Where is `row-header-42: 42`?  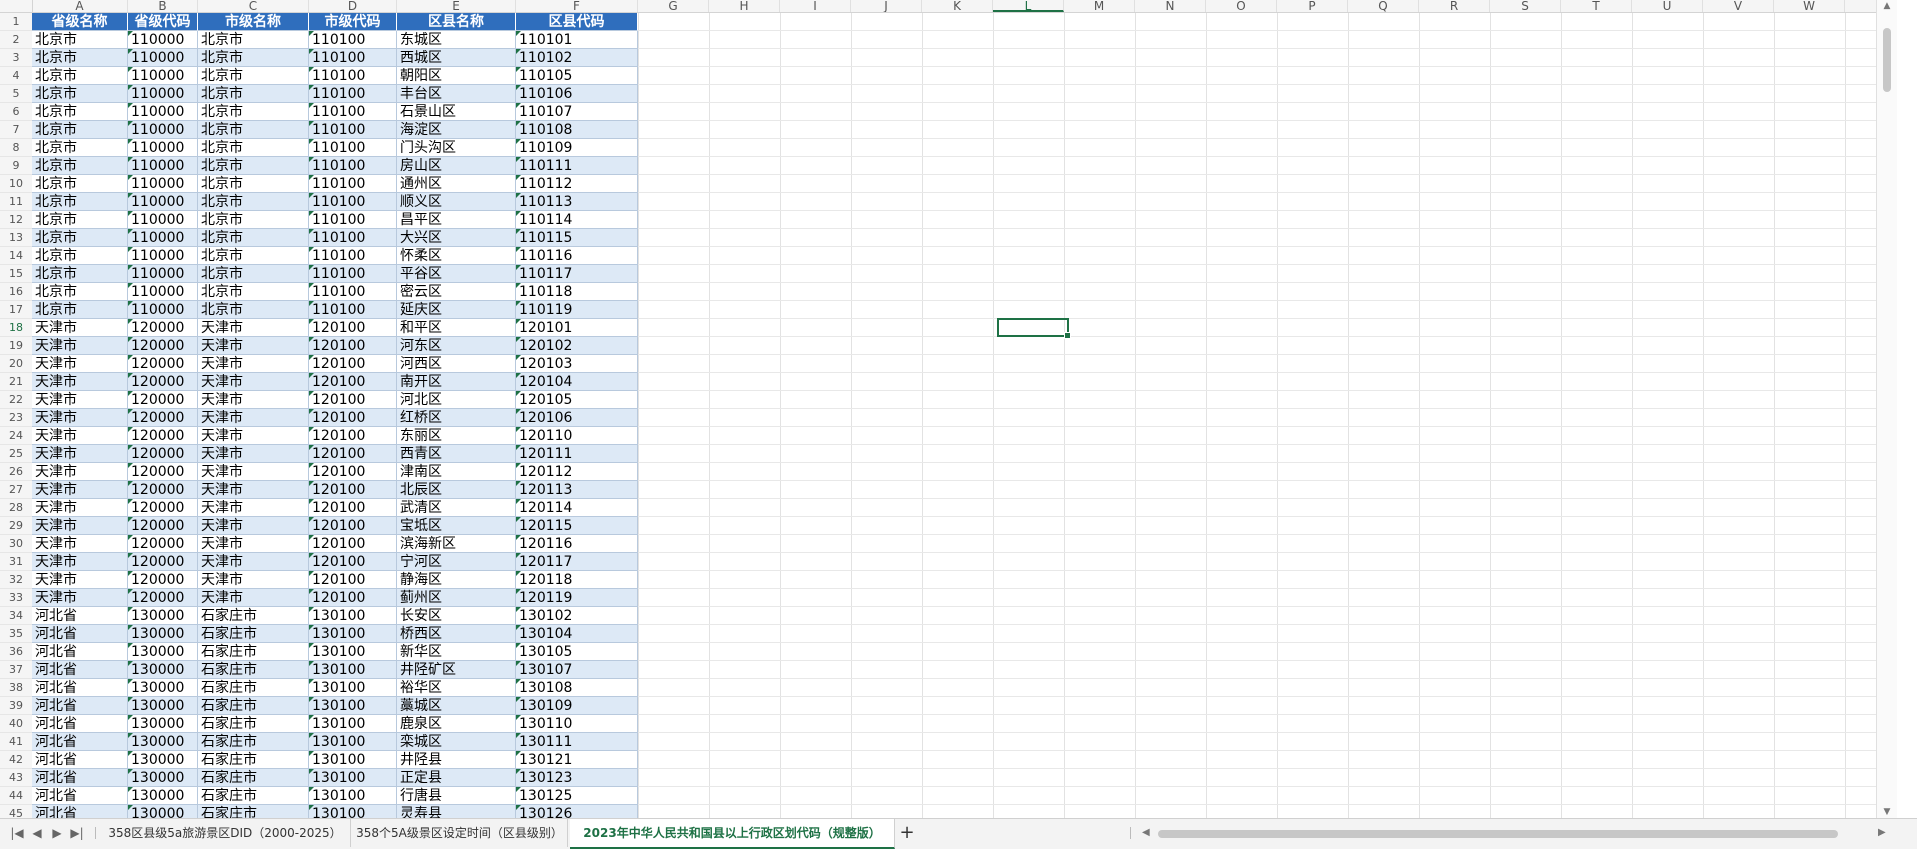 row-header-42: 42 is located at coordinates (16, 760).